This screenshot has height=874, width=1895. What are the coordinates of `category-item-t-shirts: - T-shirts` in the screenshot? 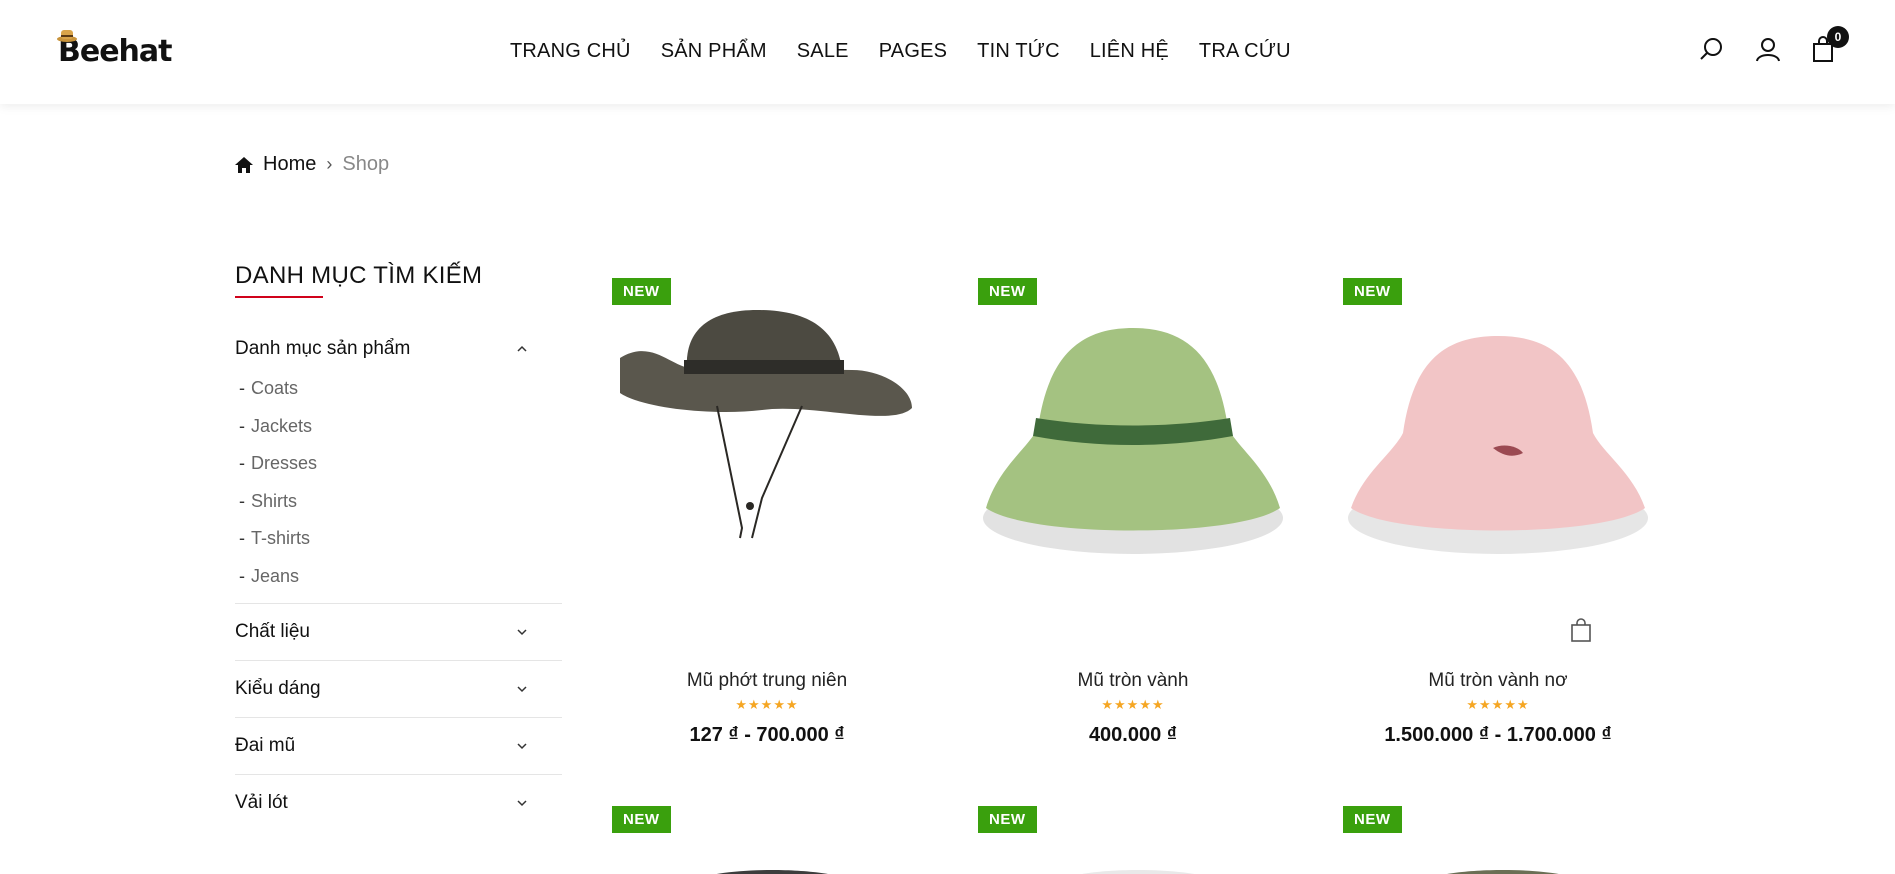 It's located at (398, 547).